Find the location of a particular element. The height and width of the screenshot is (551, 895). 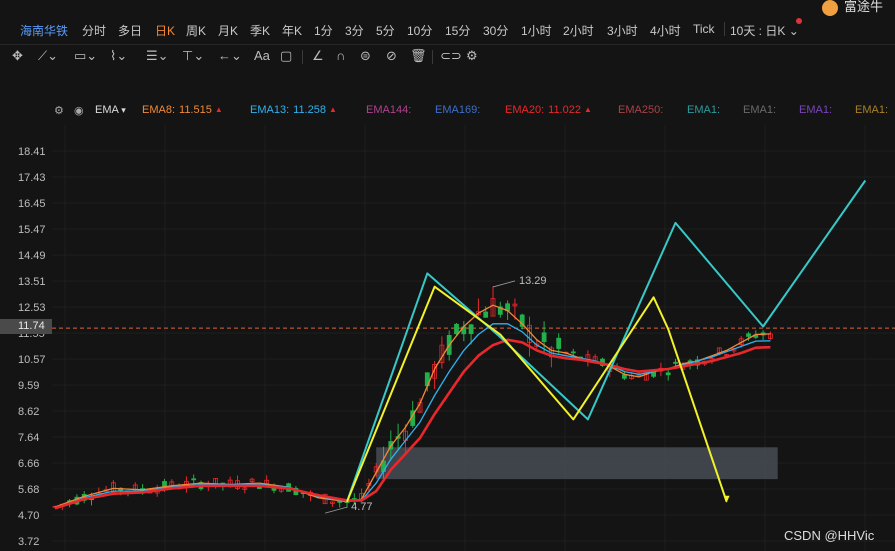

y-tick-label: 6.66 is located at coordinates (28, 464).